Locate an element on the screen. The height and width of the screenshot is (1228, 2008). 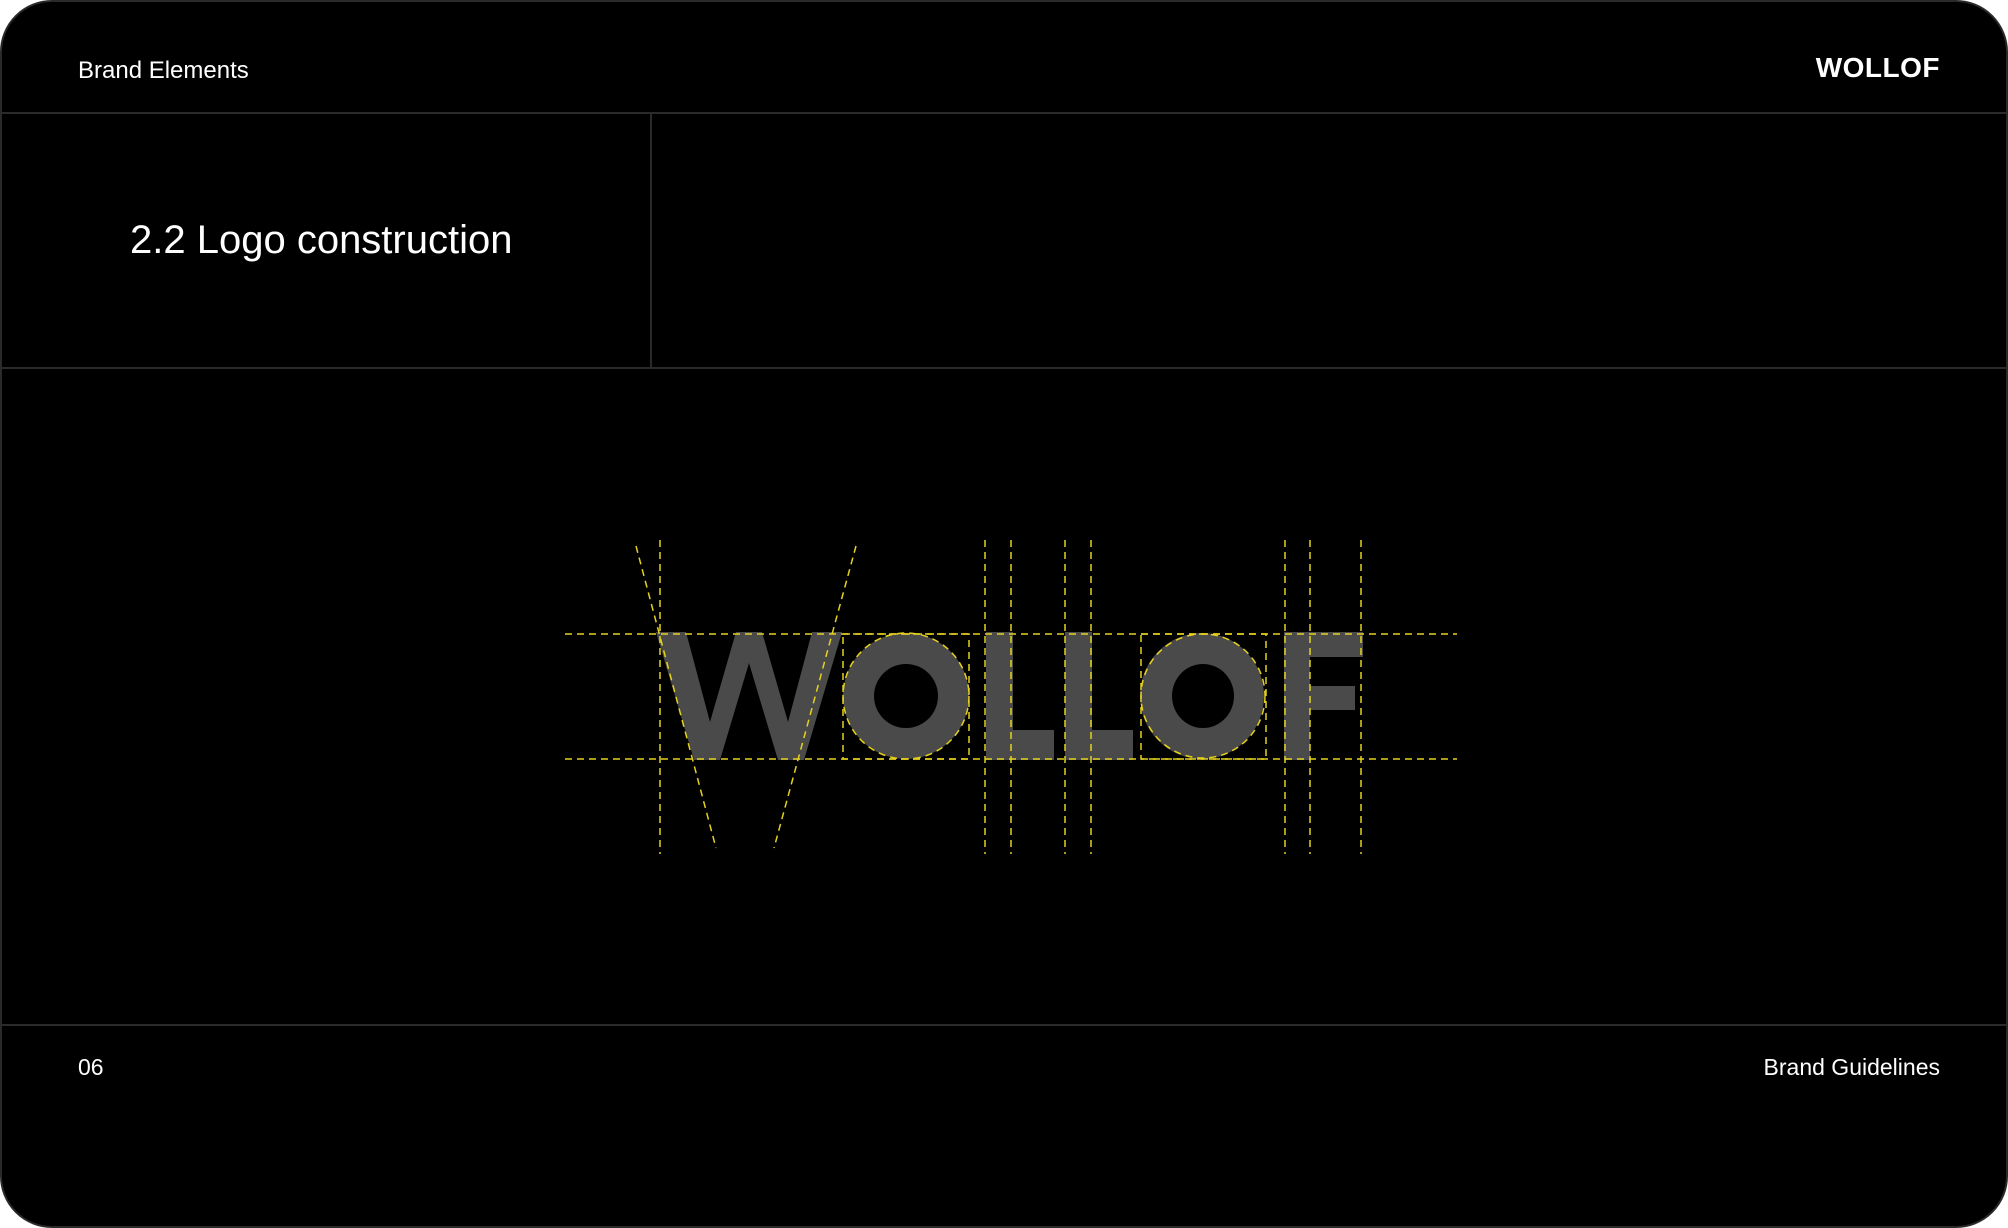
logo-letter-w is located at coordinates (749, 696).